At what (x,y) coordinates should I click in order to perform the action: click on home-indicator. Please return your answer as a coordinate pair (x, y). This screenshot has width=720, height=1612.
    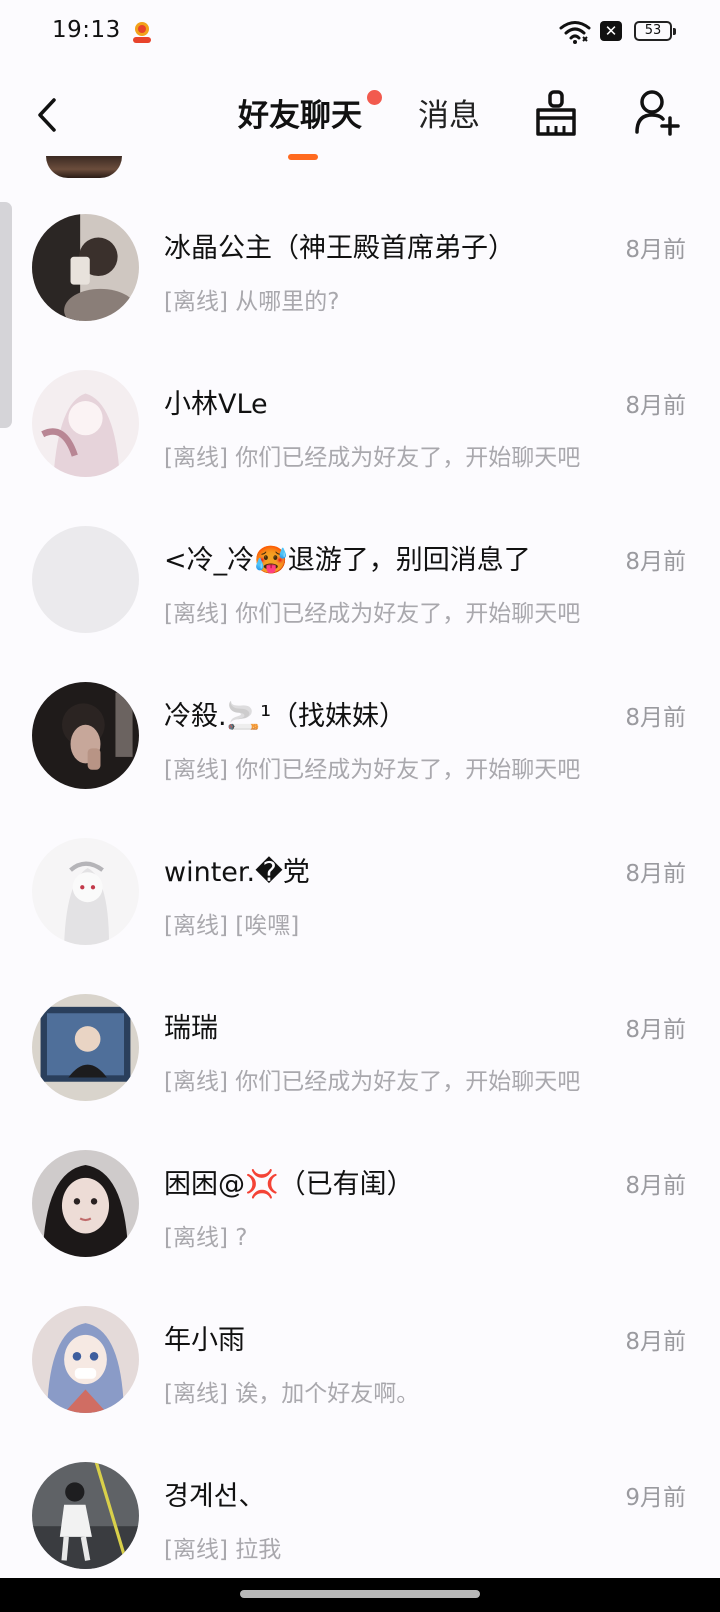
    Looking at the image, I should click on (360, 1594).